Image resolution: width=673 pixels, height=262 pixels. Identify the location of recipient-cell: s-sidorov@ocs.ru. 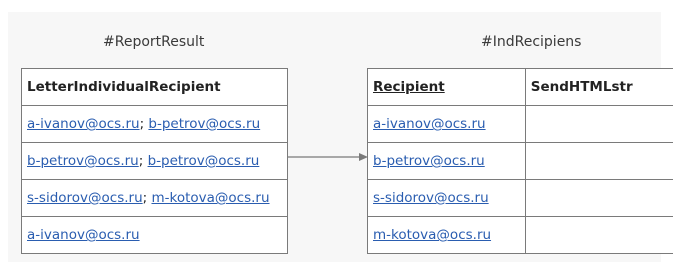
(446, 198).